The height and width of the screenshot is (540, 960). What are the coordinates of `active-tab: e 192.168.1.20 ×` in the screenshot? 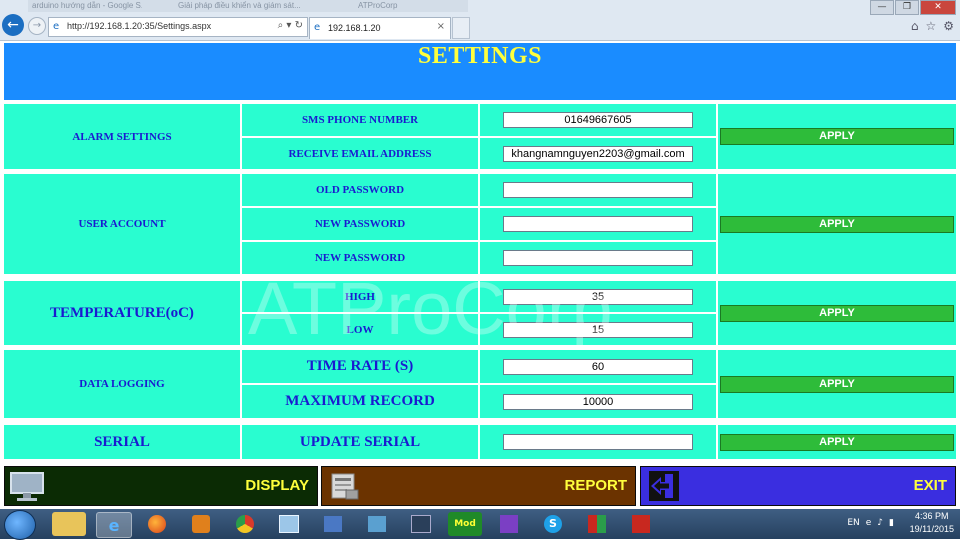 It's located at (380, 28).